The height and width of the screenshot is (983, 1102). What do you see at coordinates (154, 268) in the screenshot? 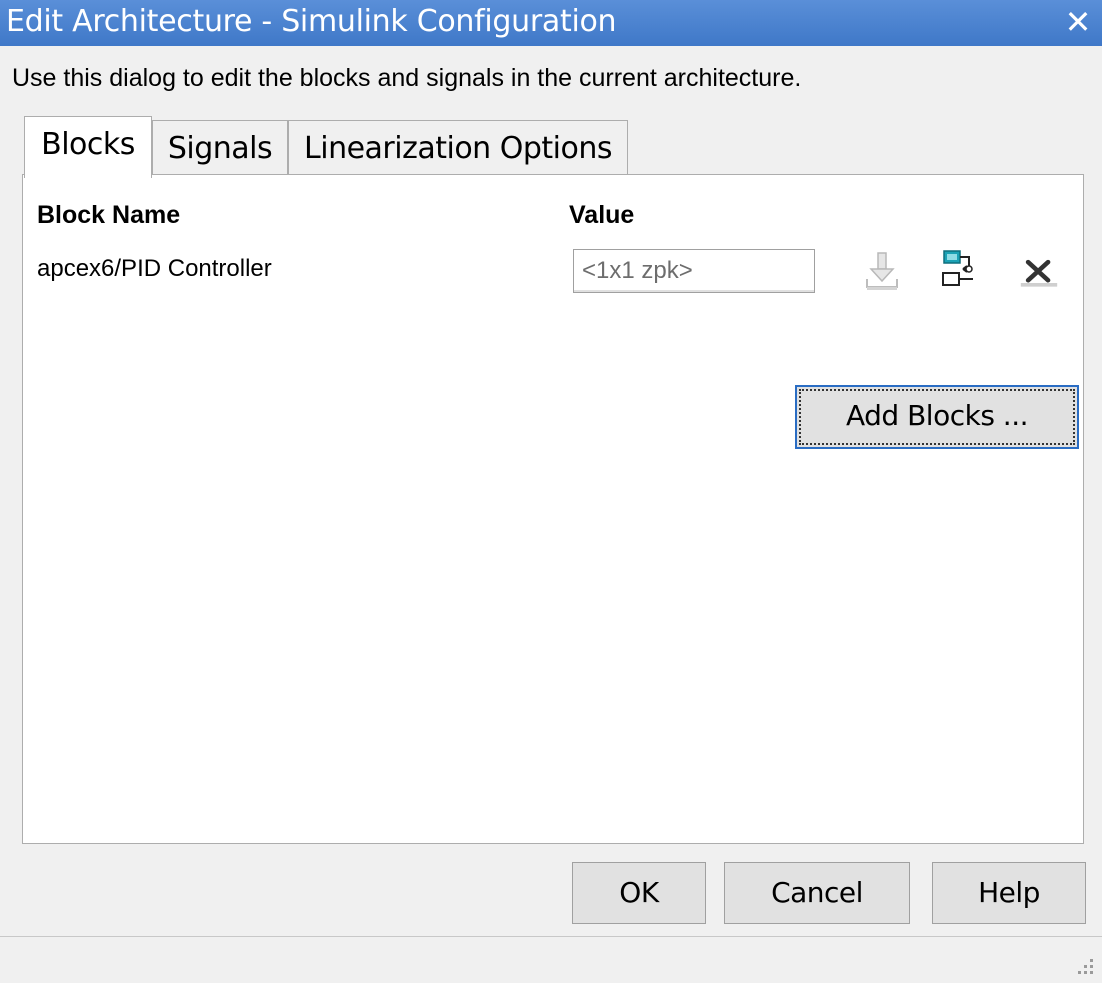
I see `block-name-cell: apcex6/PID Controller` at bounding box center [154, 268].